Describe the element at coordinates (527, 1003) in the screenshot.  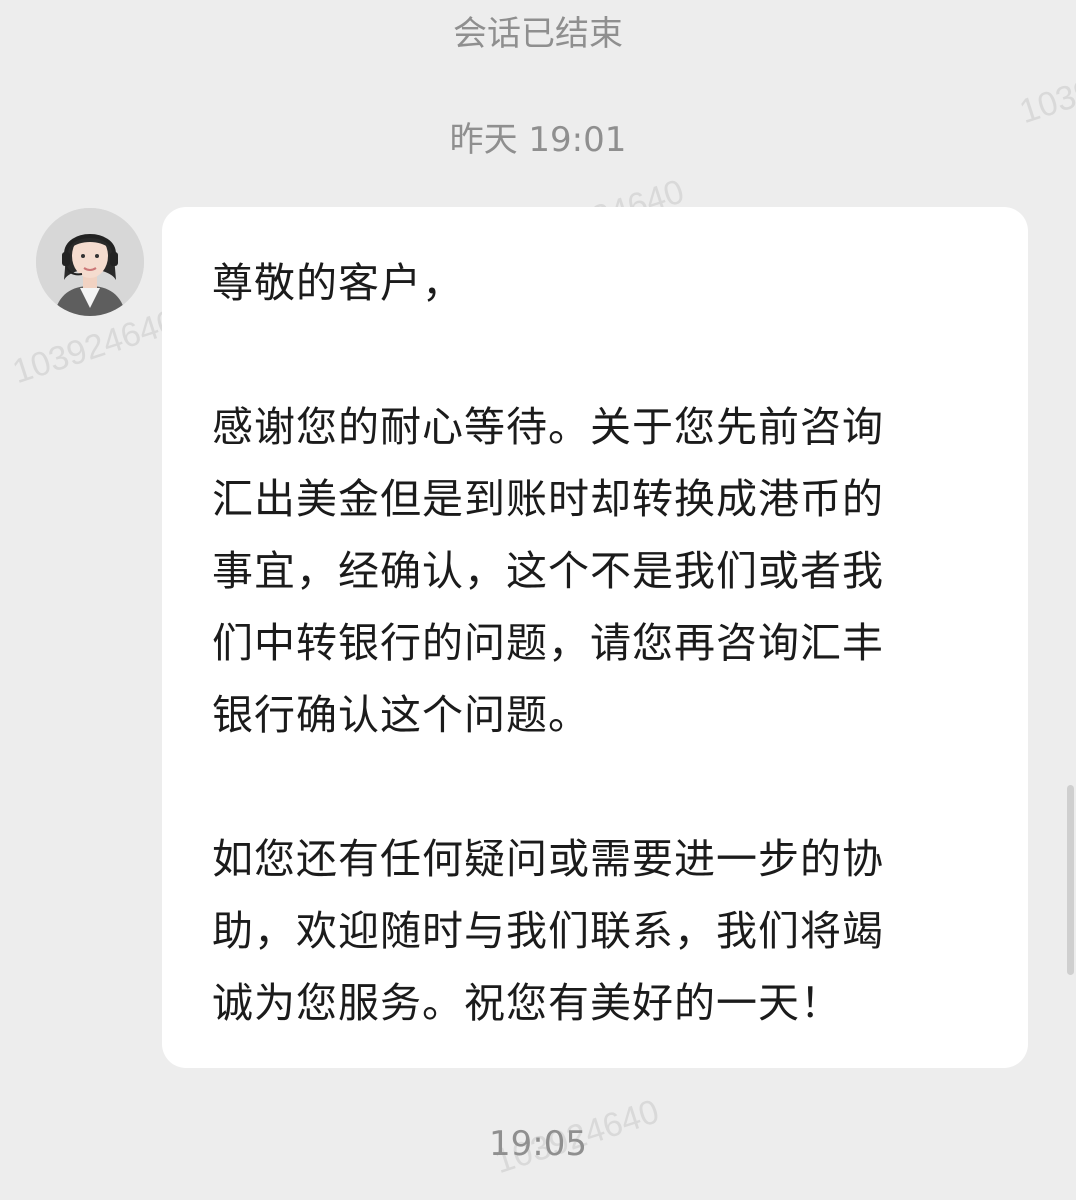
I see `message-line: 诚为您服务。祝您有美好的一天！` at that location.